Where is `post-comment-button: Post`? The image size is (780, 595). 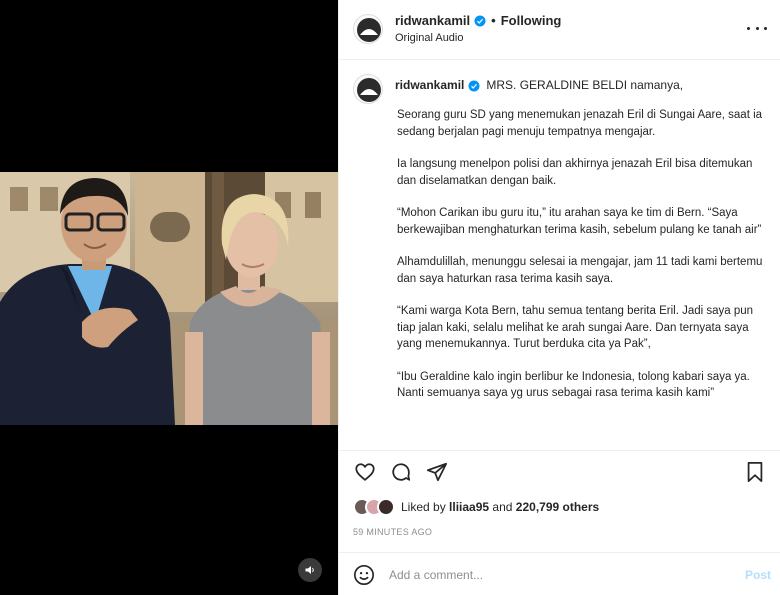
post-comment-button: Post is located at coordinates (758, 575).